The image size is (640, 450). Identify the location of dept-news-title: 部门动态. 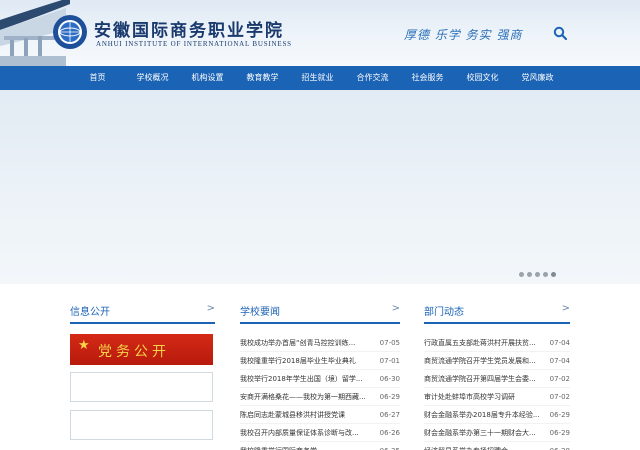
(444, 310).